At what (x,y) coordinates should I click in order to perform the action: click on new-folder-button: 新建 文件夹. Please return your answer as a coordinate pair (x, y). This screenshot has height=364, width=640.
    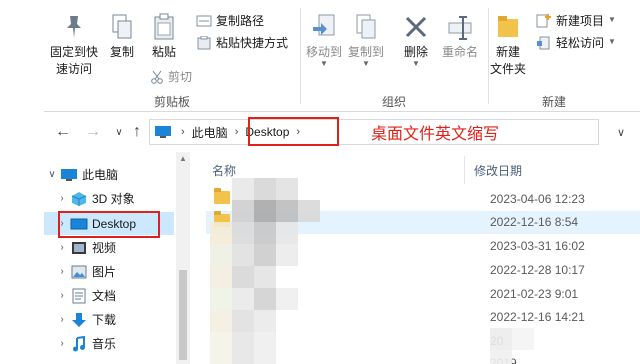
    Looking at the image, I should click on (508, 45).